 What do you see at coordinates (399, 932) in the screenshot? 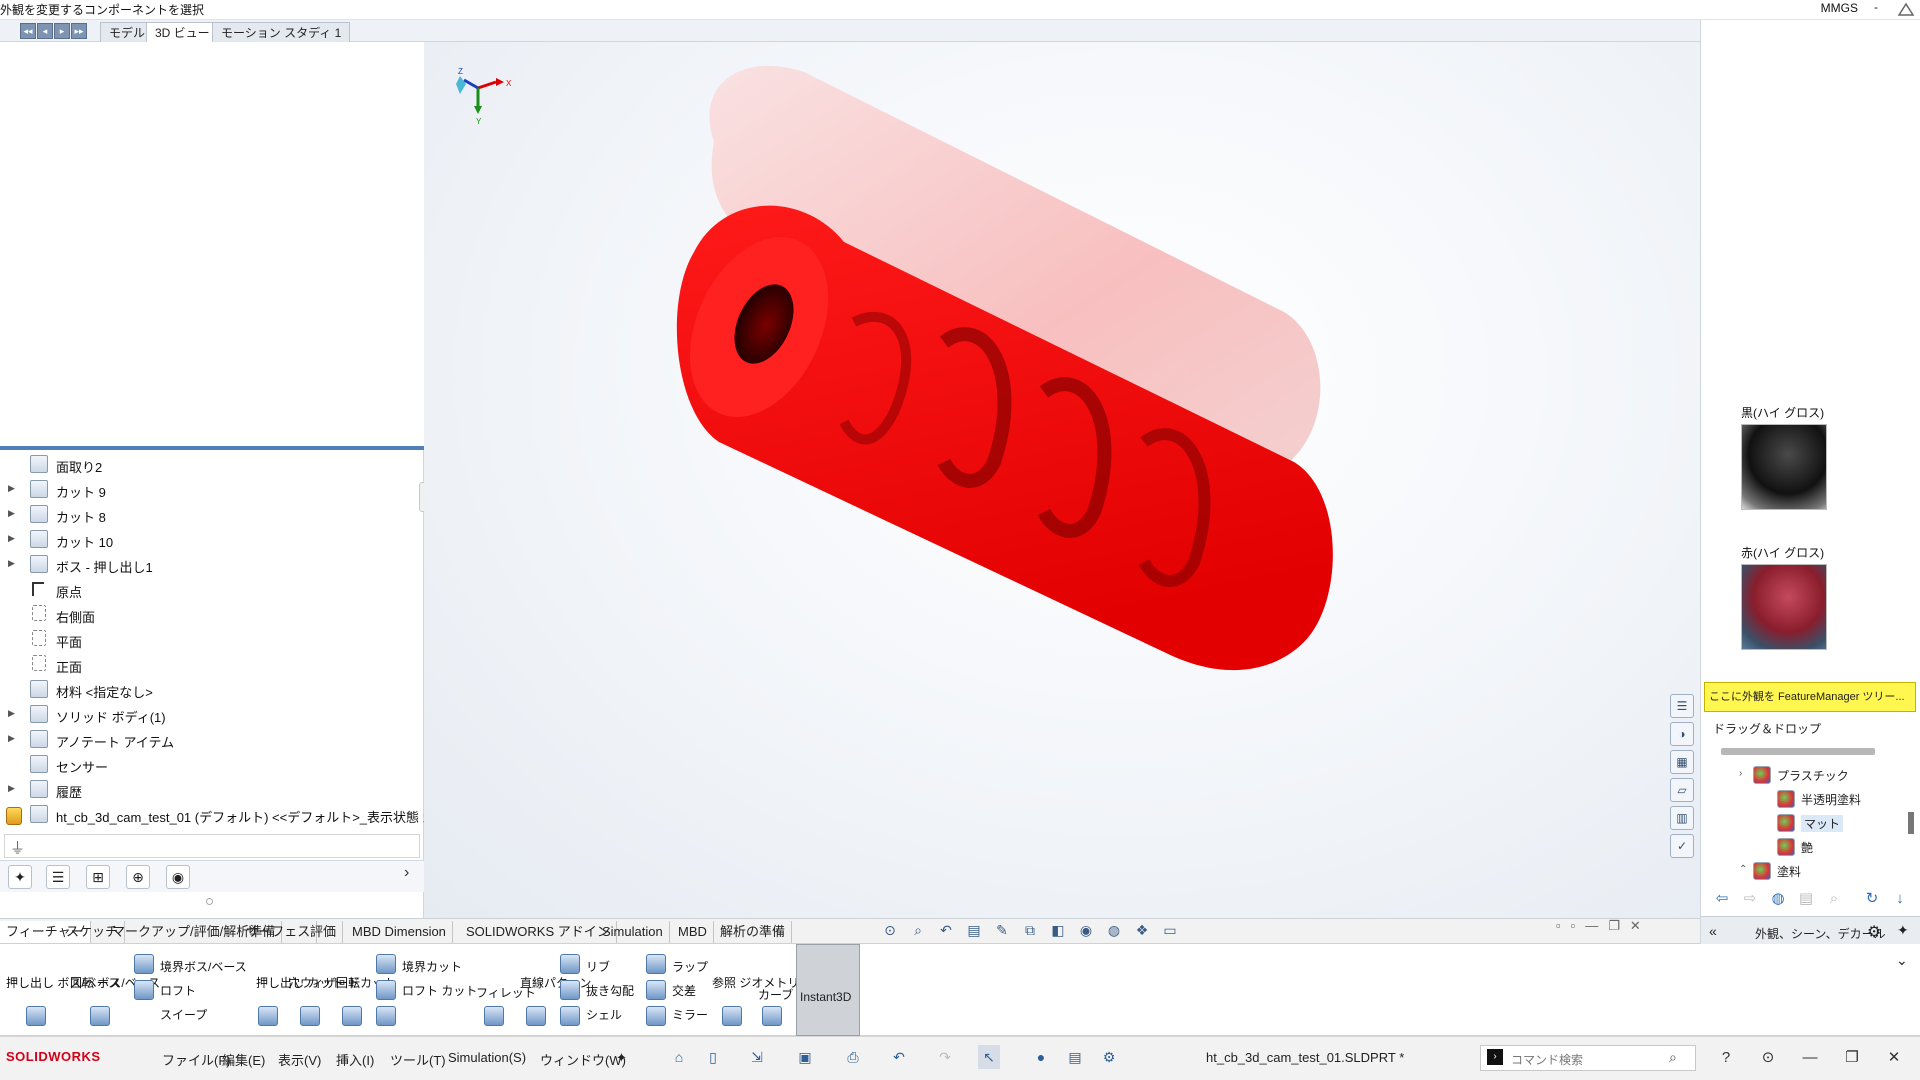
I see `tab-mbd-dimension: MBD Dimension` at bounding box center [399, 932].